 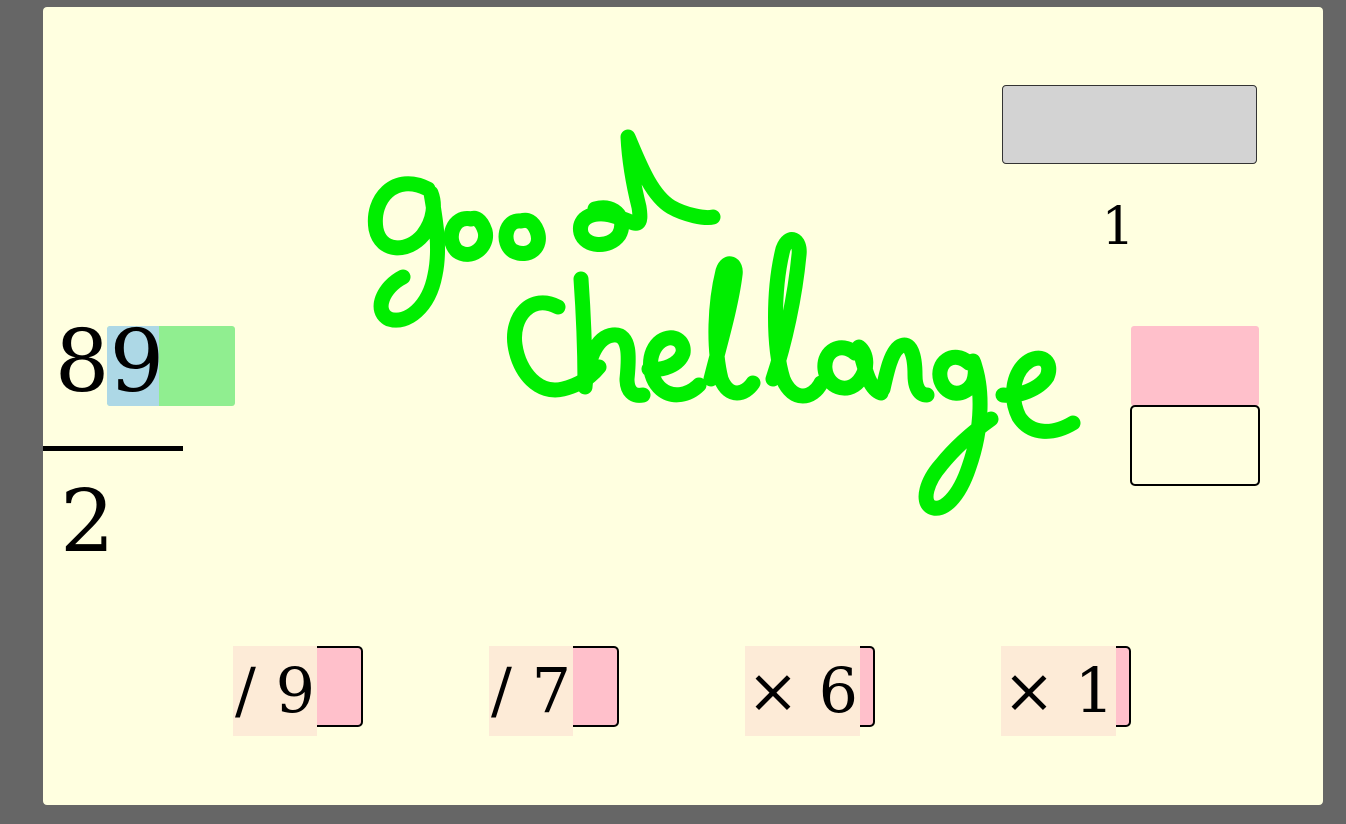 I want to click on score-bar, so click(x=1129, y=124).